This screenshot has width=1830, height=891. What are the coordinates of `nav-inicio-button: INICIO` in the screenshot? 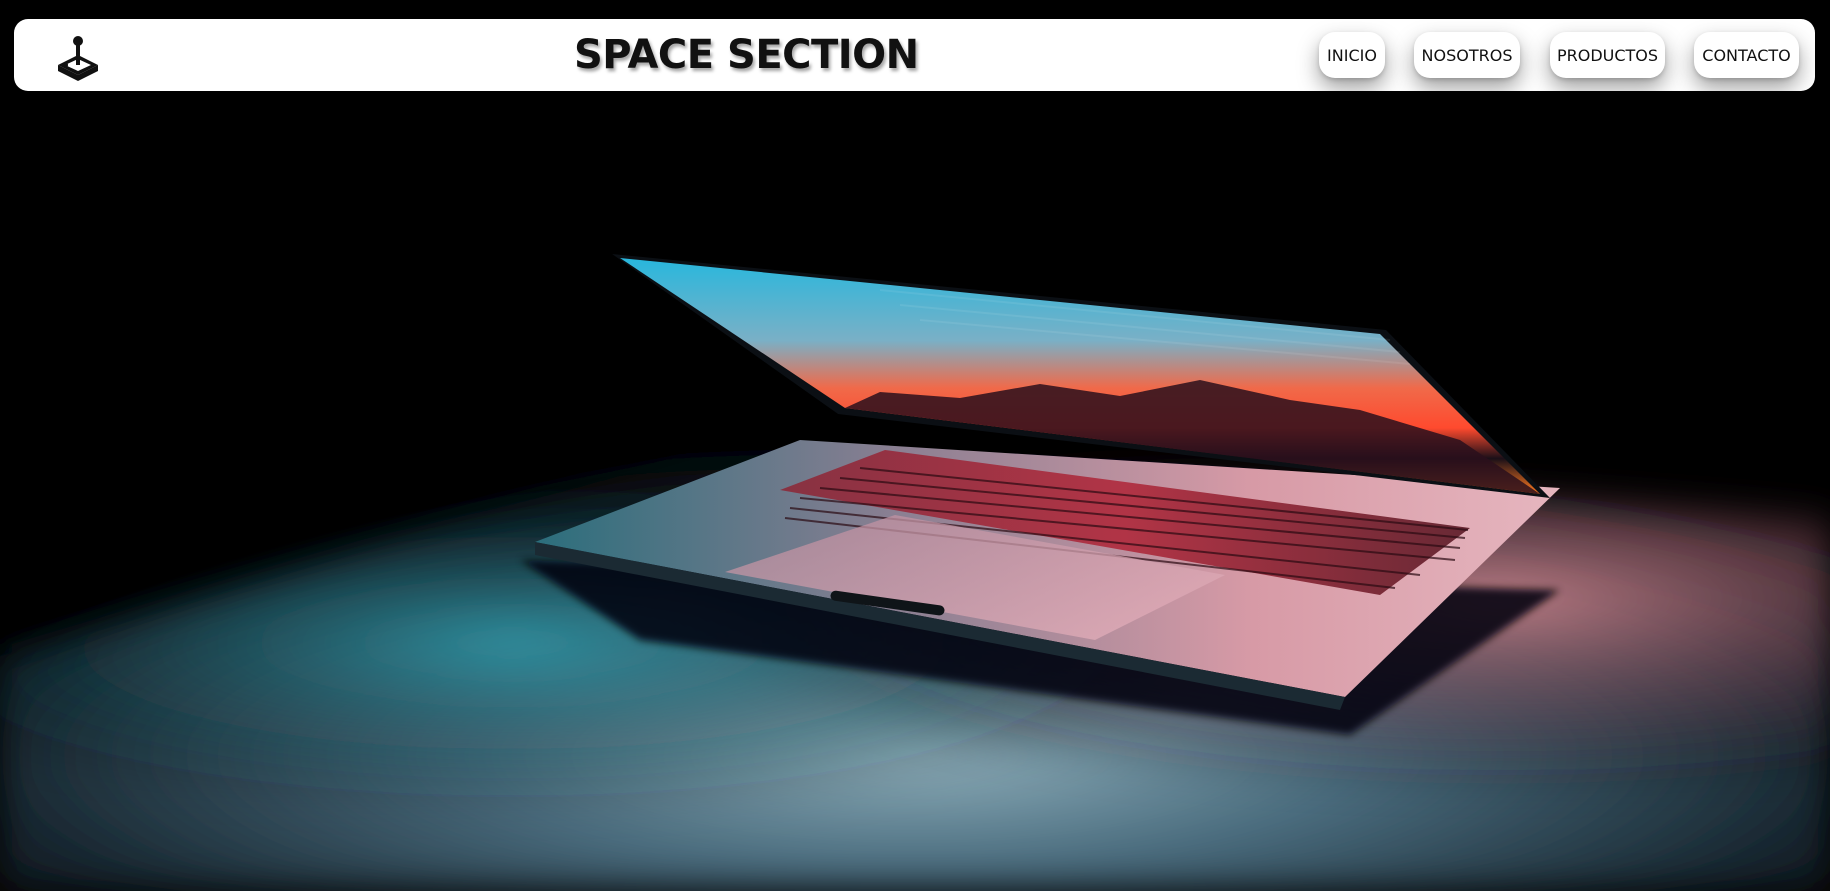 It's located at (1352, 55).